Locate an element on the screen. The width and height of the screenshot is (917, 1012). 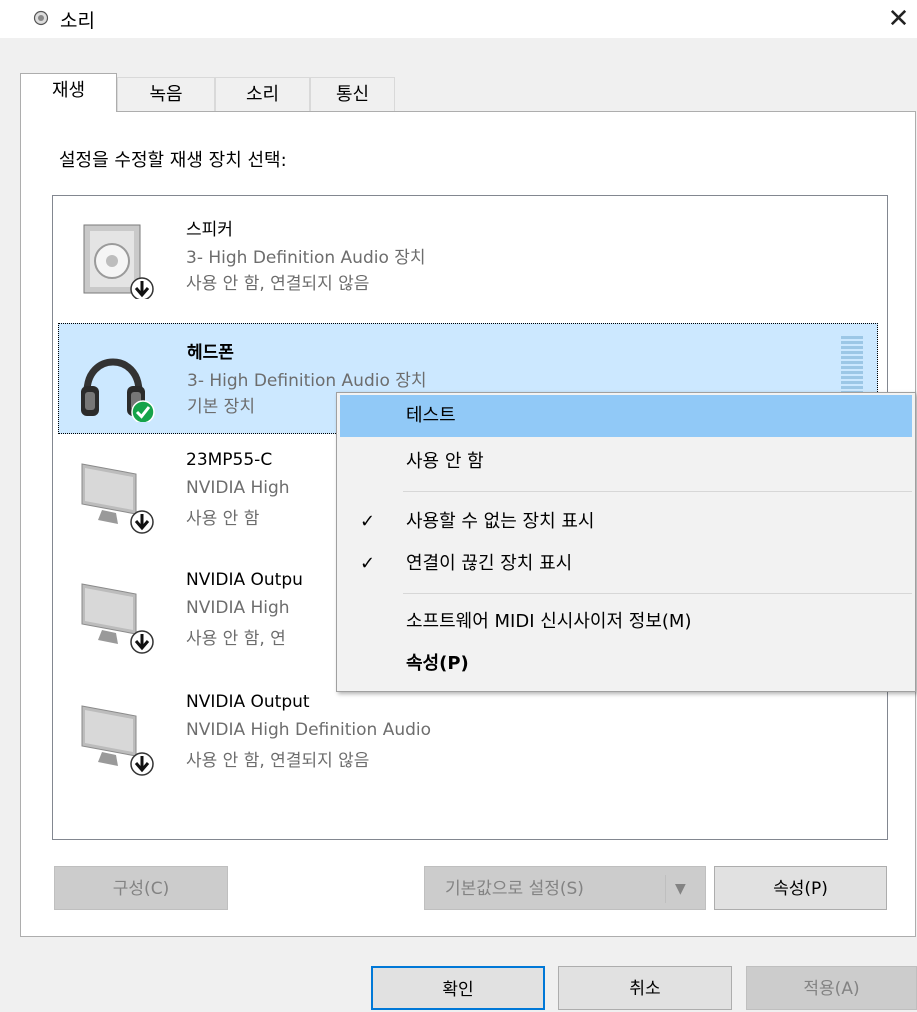
menu-item-properties: 속성(P) is located at coordinates (626, 664).